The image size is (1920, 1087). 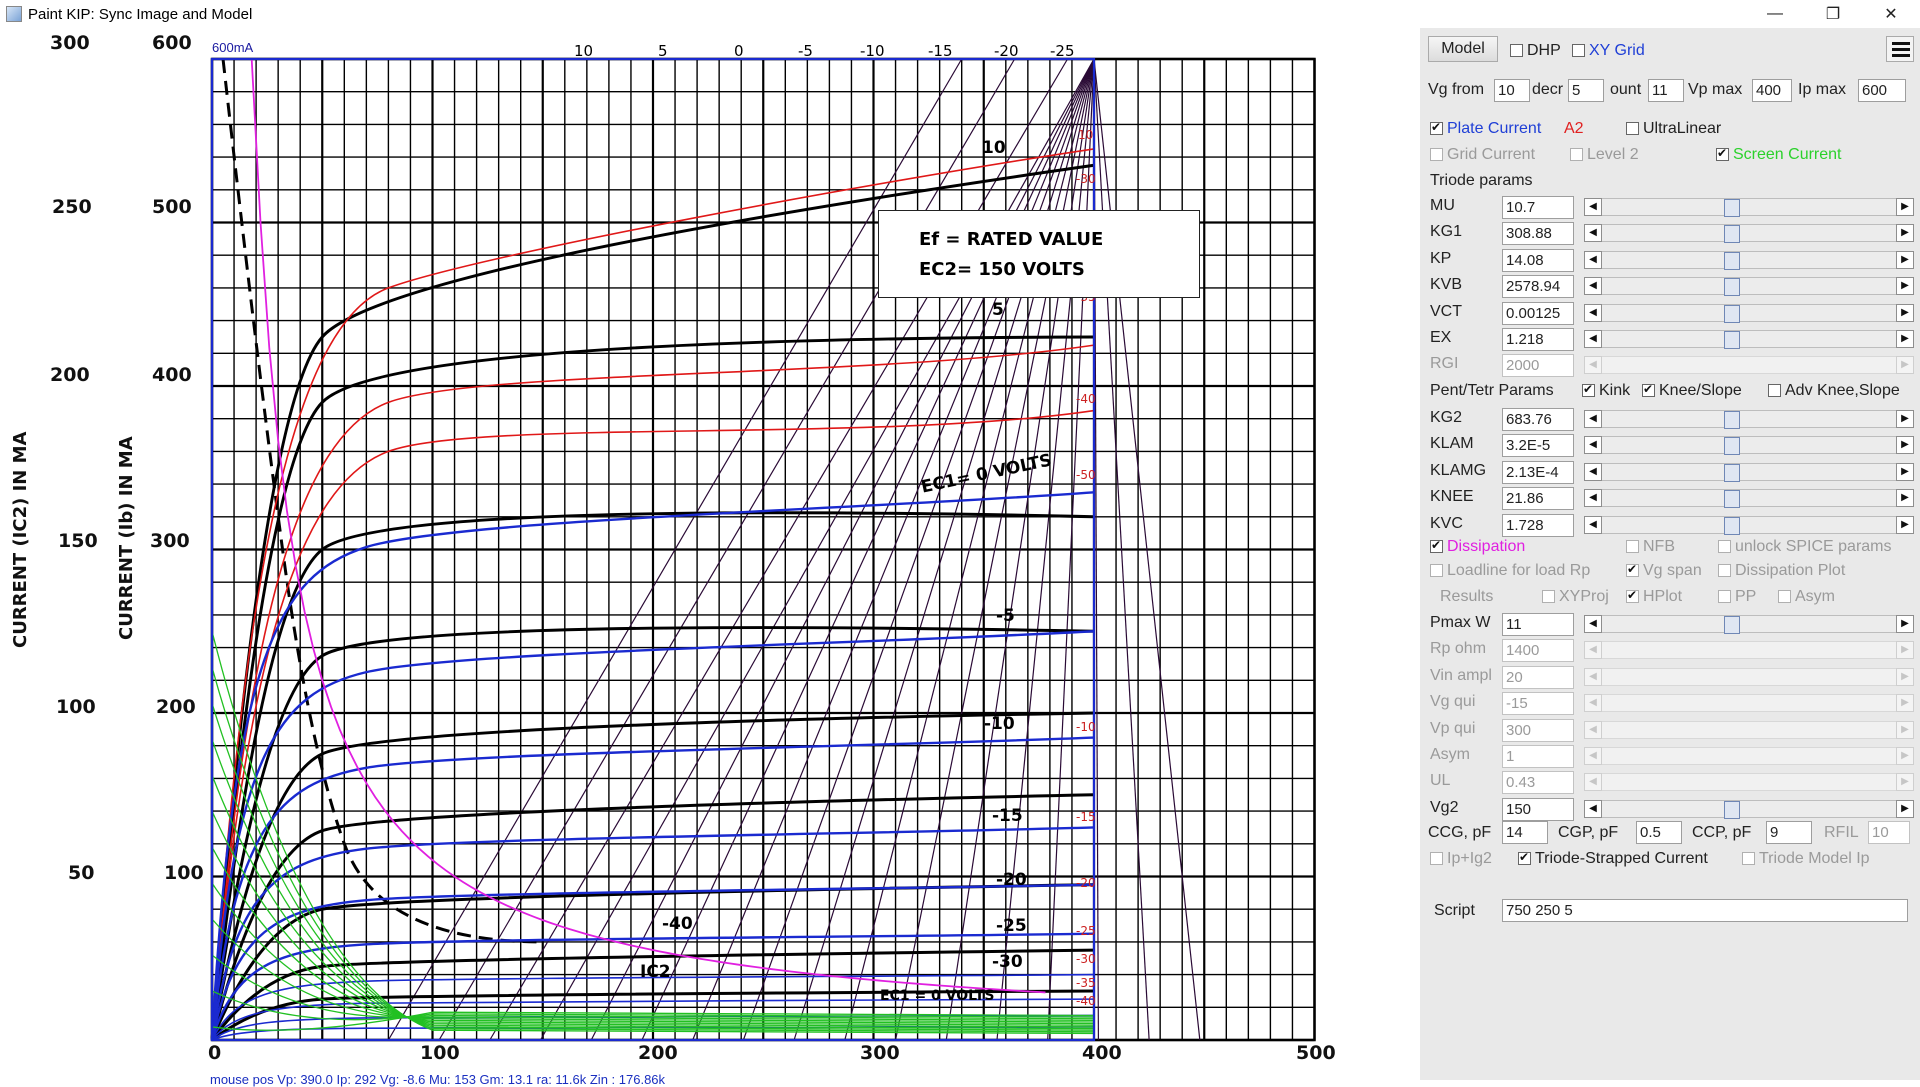 What do you see at coordinates (1525, 832) in the screenshot?
I see `ccg-input: 14` at bounding box center [1525, 832].